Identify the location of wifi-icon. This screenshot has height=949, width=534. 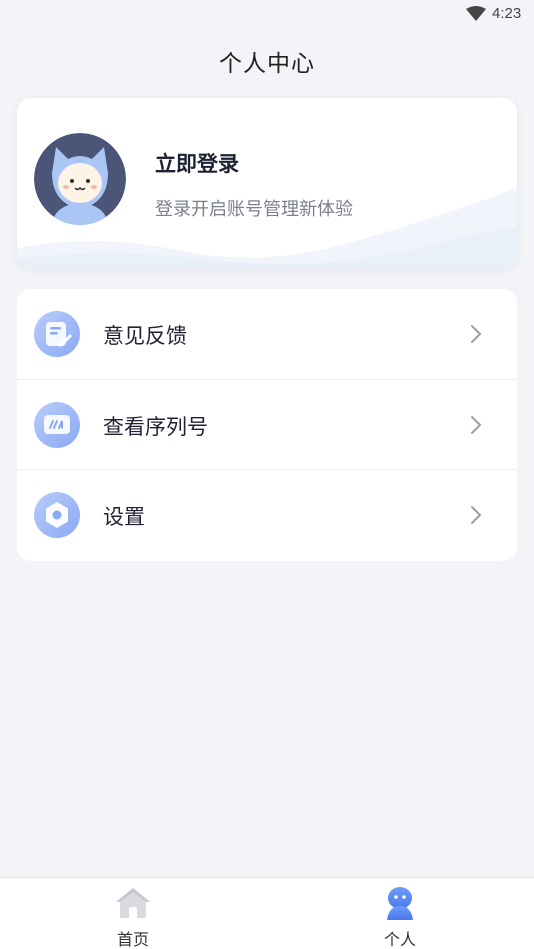
(476, 13).